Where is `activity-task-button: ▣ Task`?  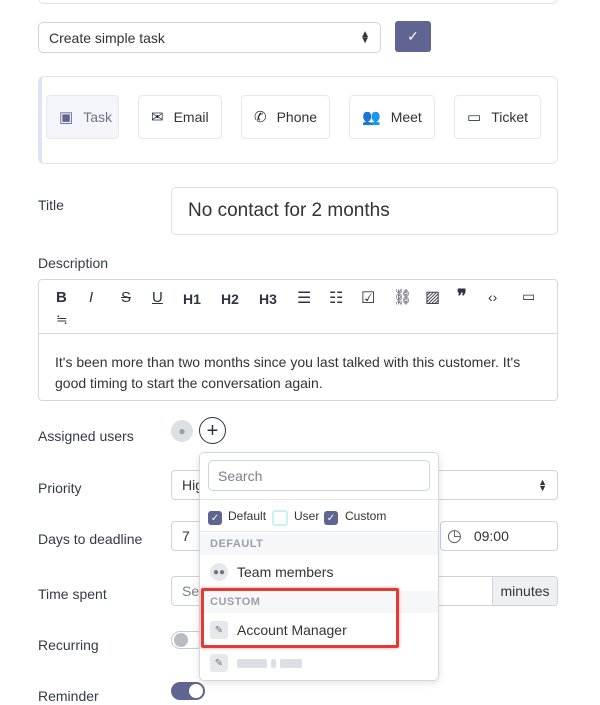 activity-task-button: ▣ Task is located at coordinates (82, 117).